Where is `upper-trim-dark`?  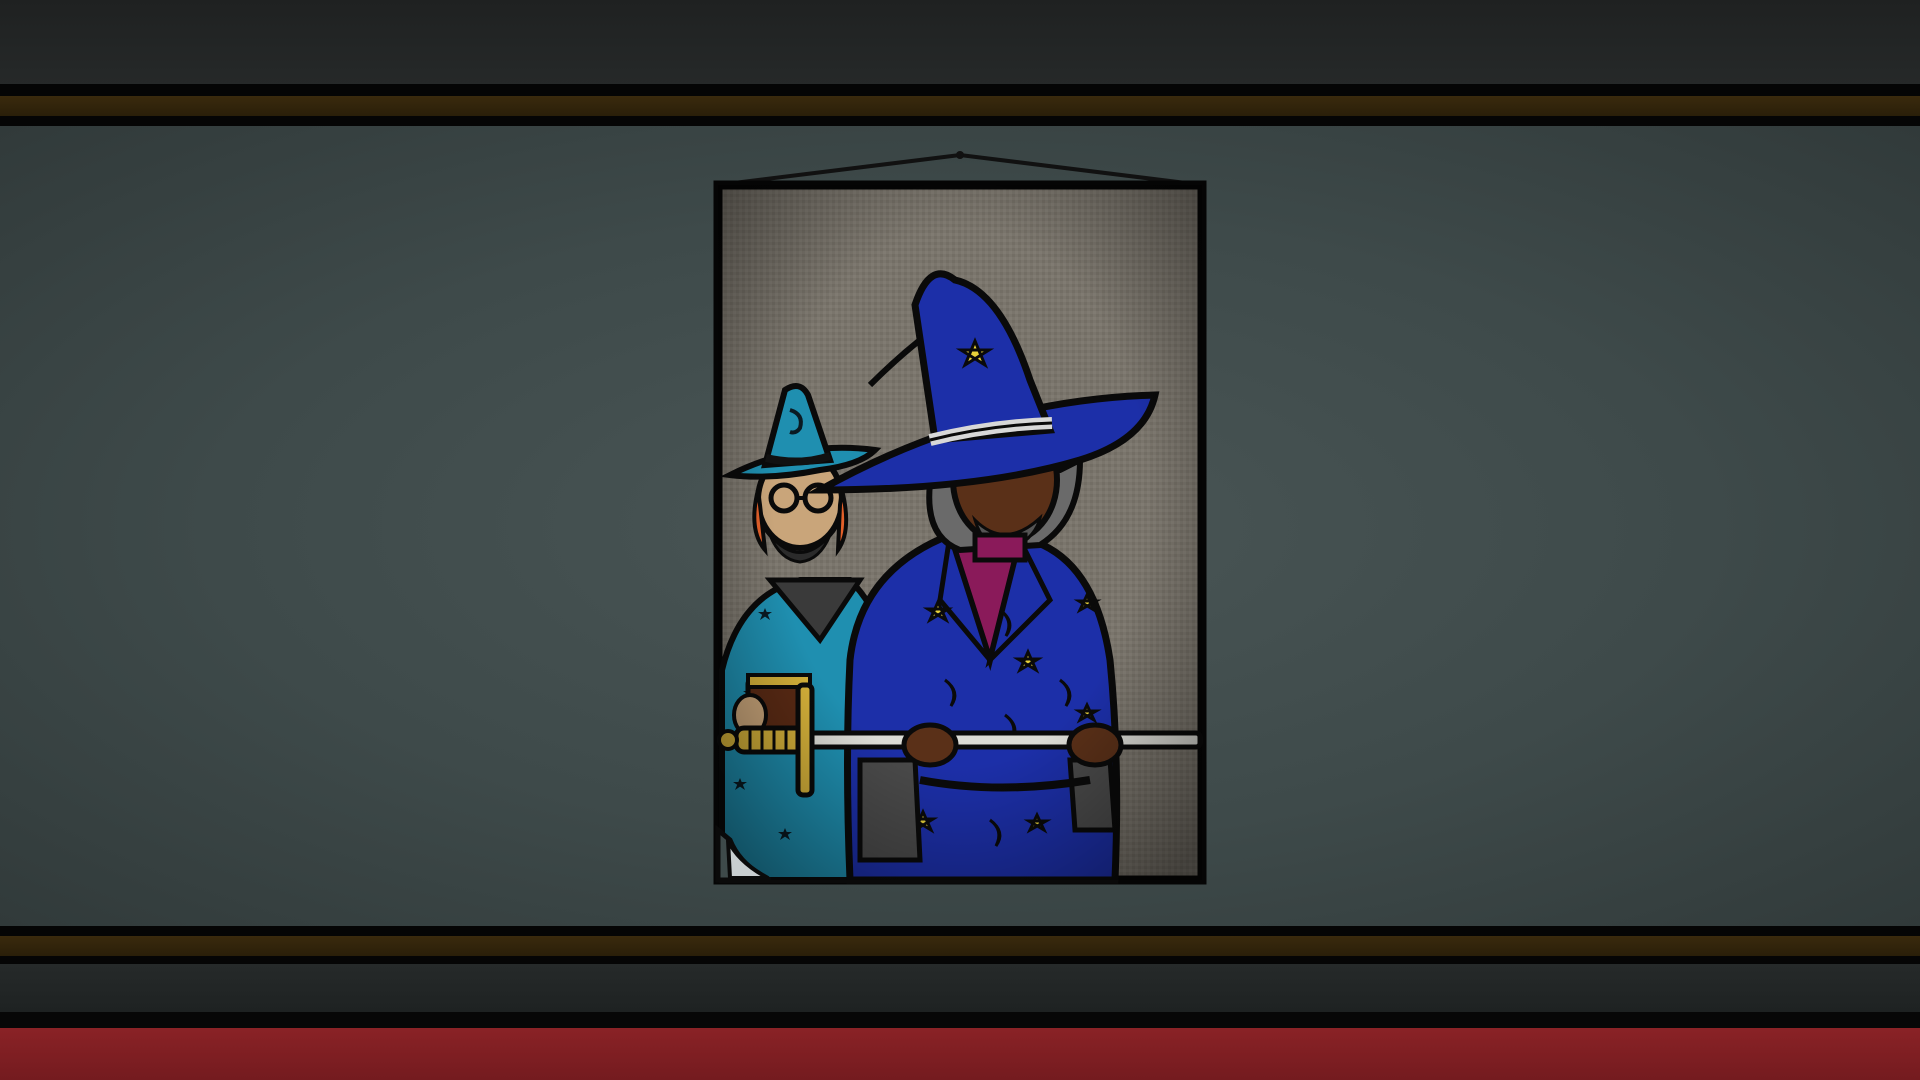 upper-trim-dark is located at coordinates (960, 90).